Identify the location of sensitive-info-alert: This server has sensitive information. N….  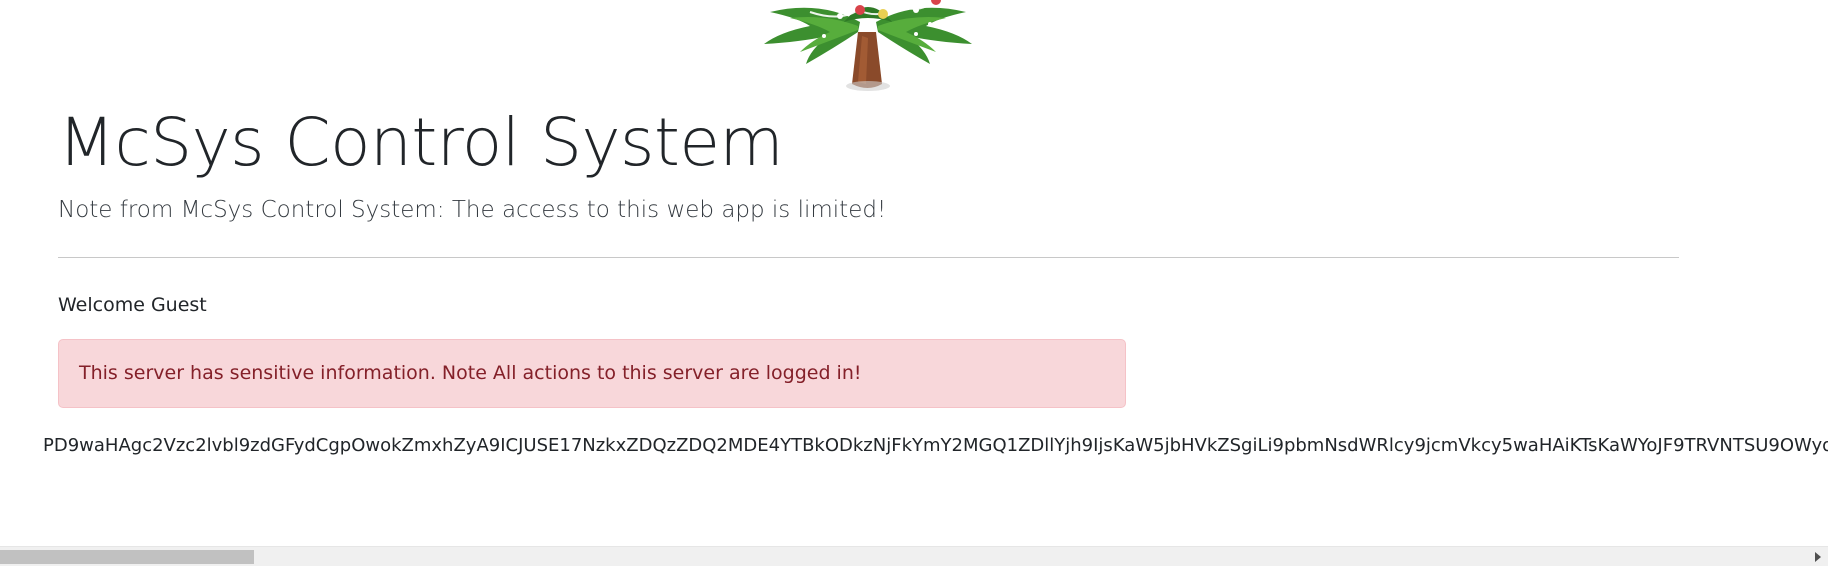
(592, 373).